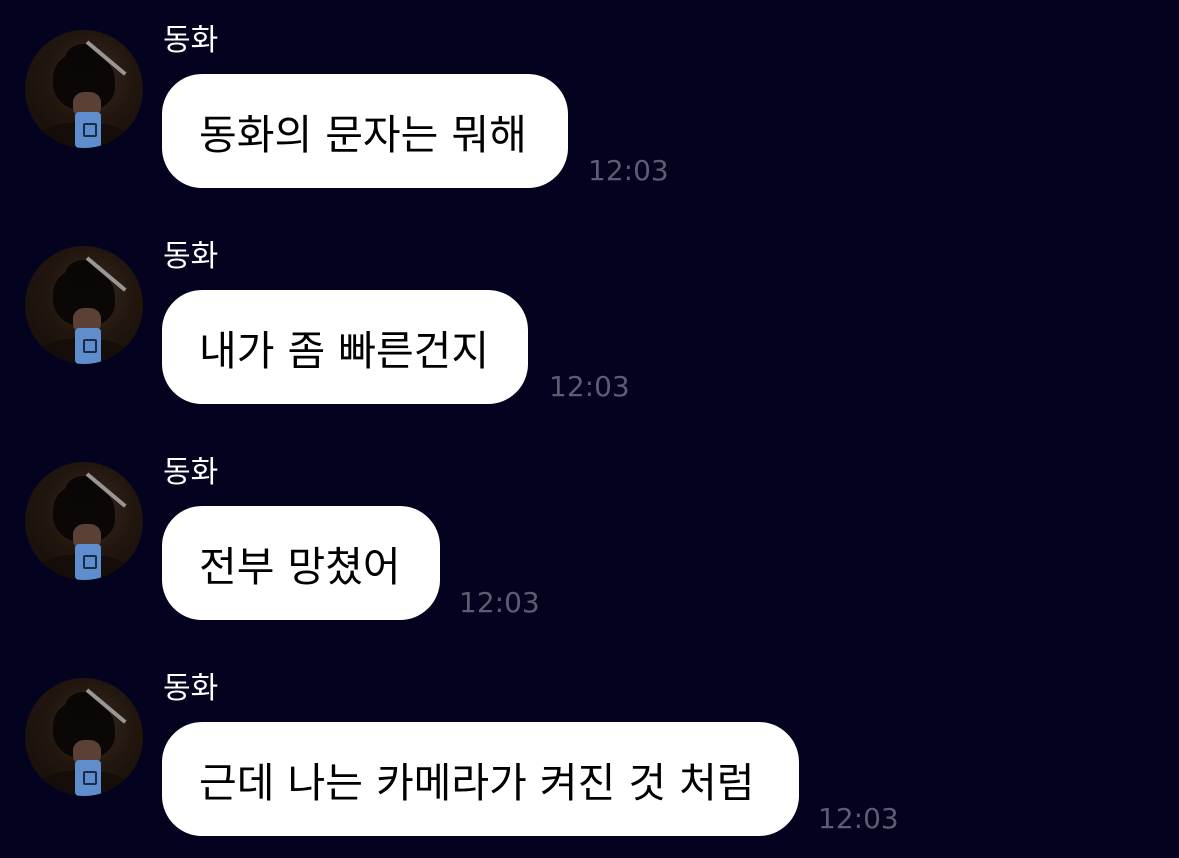 The image size is (1179, 858). I want to click on message-bubble: 전부 망쳤어, so click(301, 563).